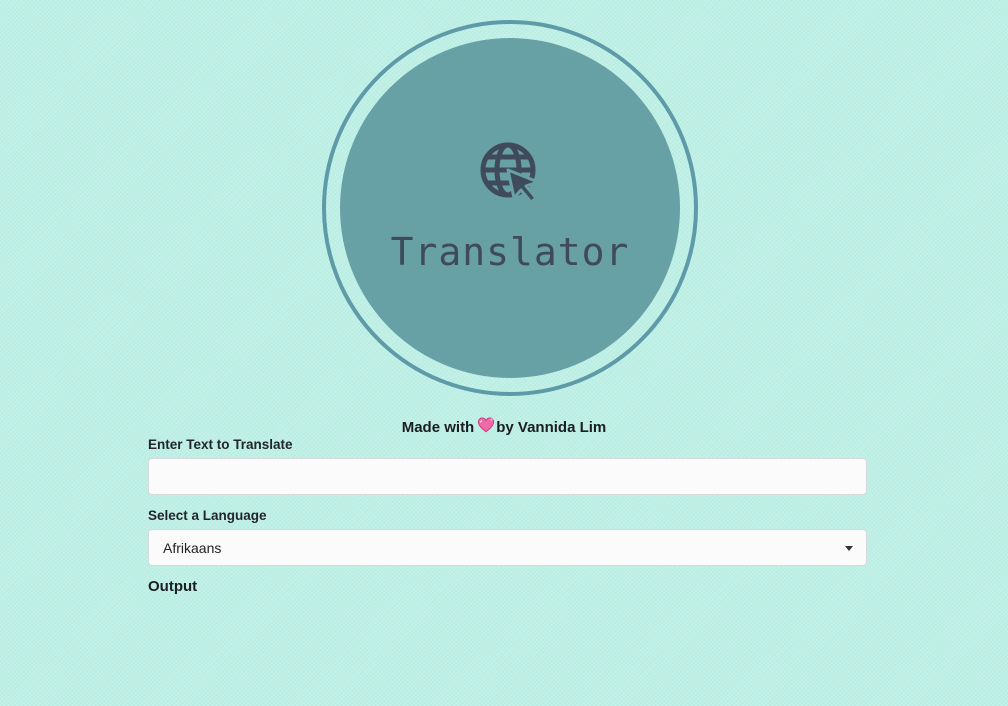  I want to click on app-title: Translator, so click(510, 252).